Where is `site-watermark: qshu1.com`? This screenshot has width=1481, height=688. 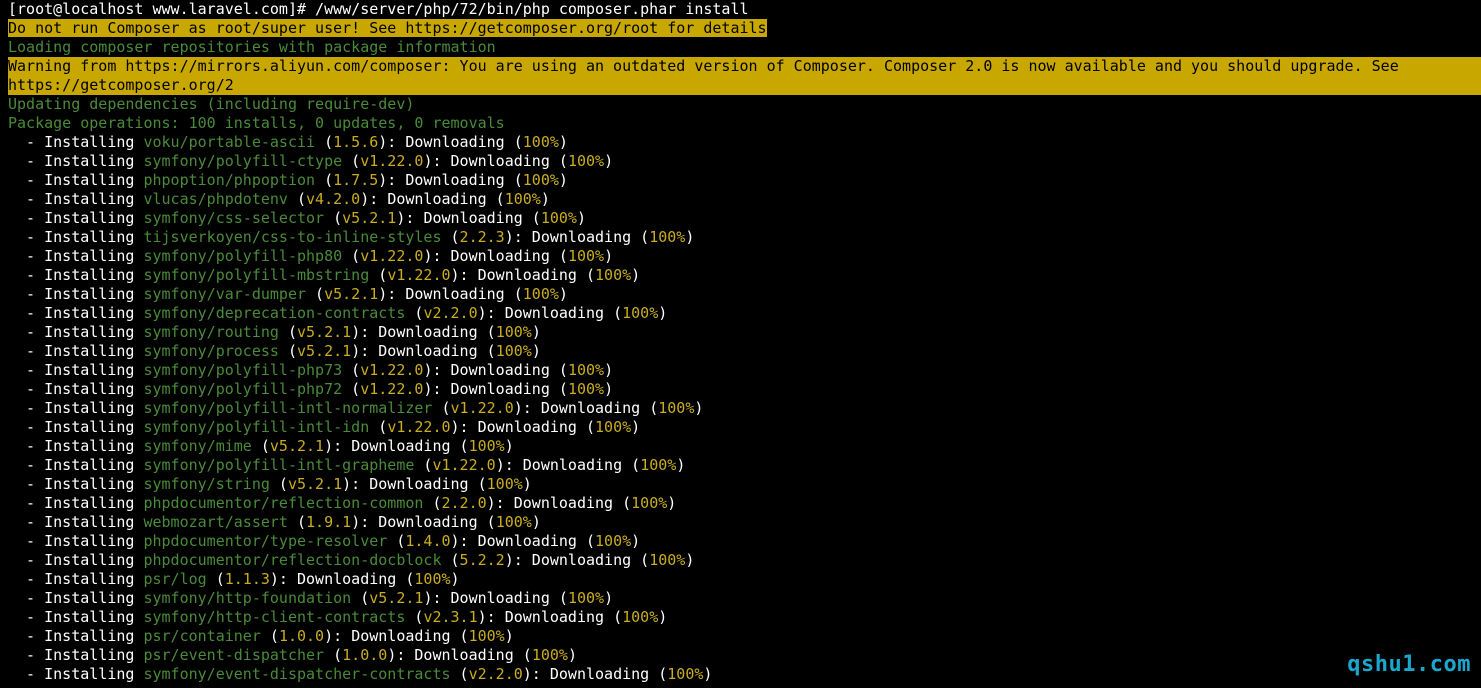 site-watermark: qshu1.com is located at coordinates (1409, 664).